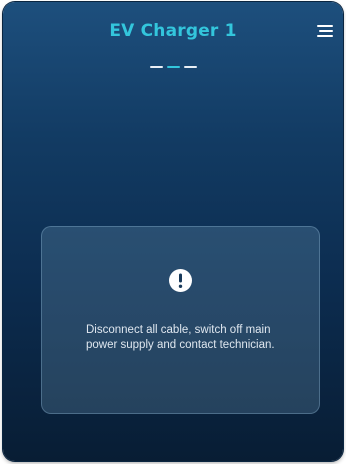 The width and height of the screenshot is (346, 464). I want to click on menu-button, so click(325, 31).